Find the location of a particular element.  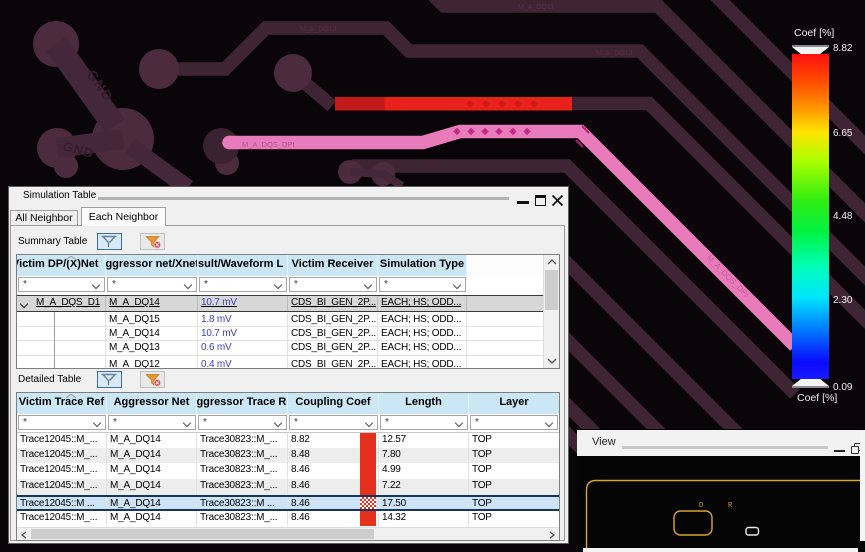

svg-text: R is located at coordinates (730, 506).